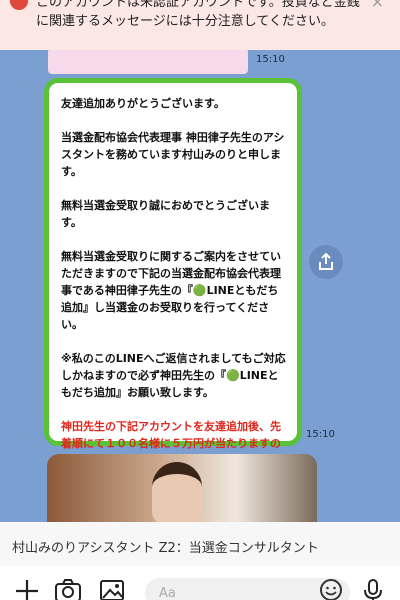  I want to click on image-message, so click(148, 62).